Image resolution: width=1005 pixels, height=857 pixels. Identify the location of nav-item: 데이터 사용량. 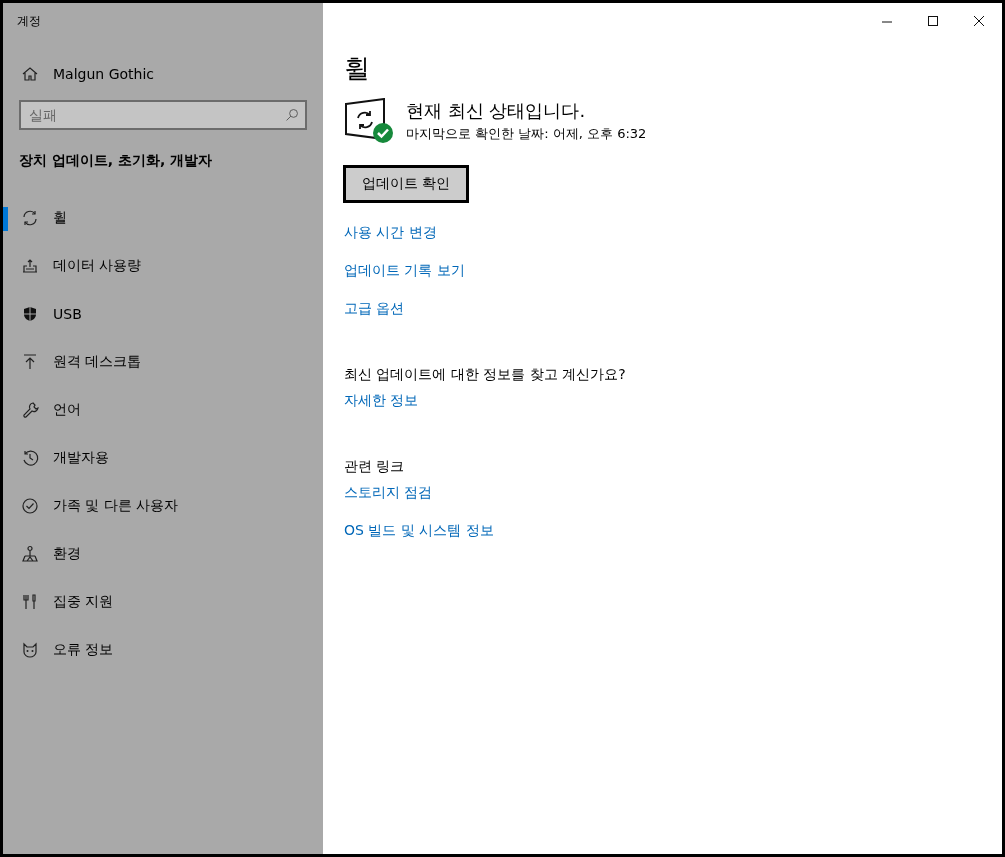
(163, 266).